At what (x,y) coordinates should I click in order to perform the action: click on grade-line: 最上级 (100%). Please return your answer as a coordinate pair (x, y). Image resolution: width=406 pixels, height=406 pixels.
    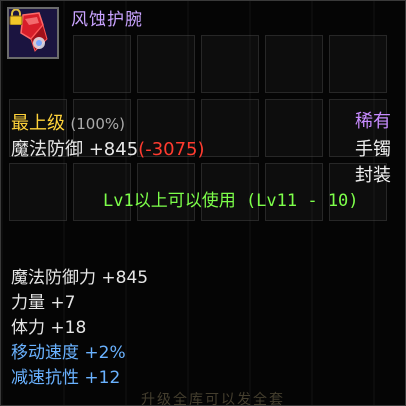
    Looking at the image, I should click on (68, 124).